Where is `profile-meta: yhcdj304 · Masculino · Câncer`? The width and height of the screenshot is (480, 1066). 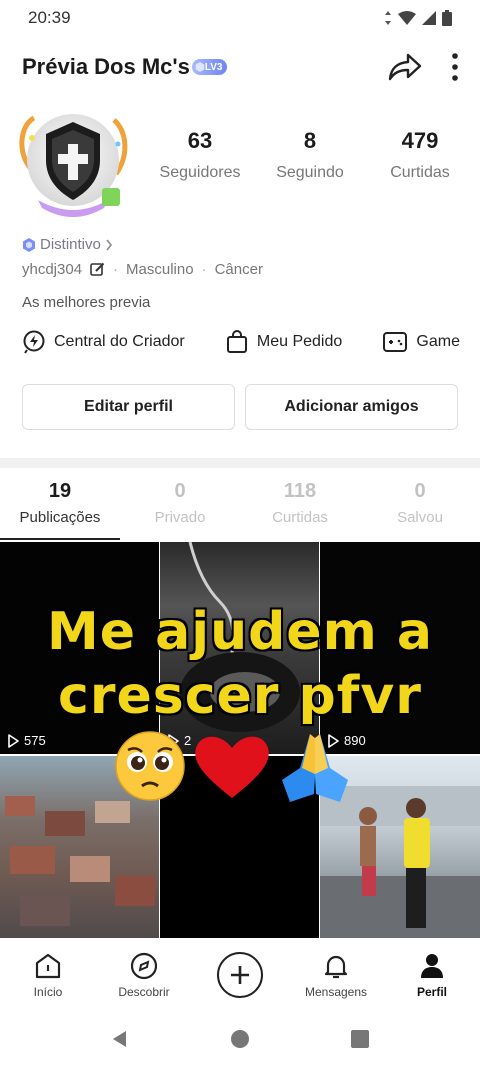
profile-meta: yhcdj304 · Masculino · Câncer is located at coordinates (242, 269).